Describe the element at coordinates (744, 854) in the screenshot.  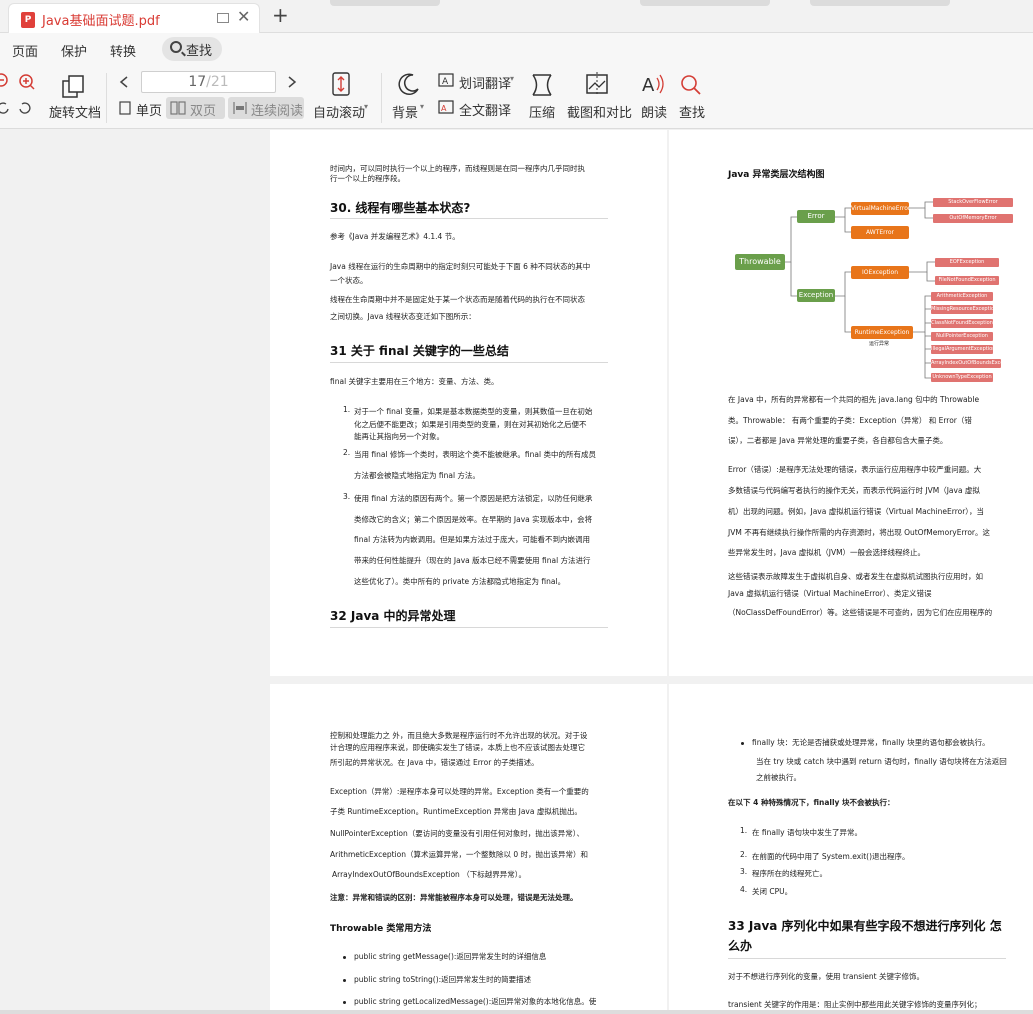
I see `list-number: 2.` at that location.